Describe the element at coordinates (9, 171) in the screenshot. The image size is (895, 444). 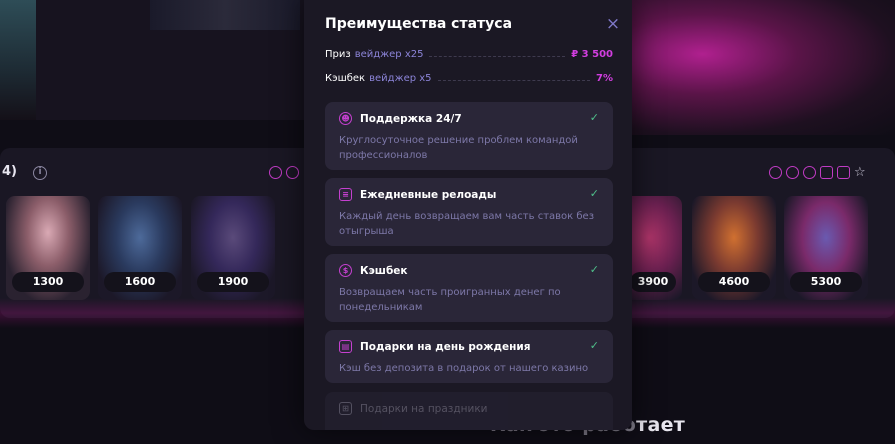
I see `section-number: 4)` at that location.